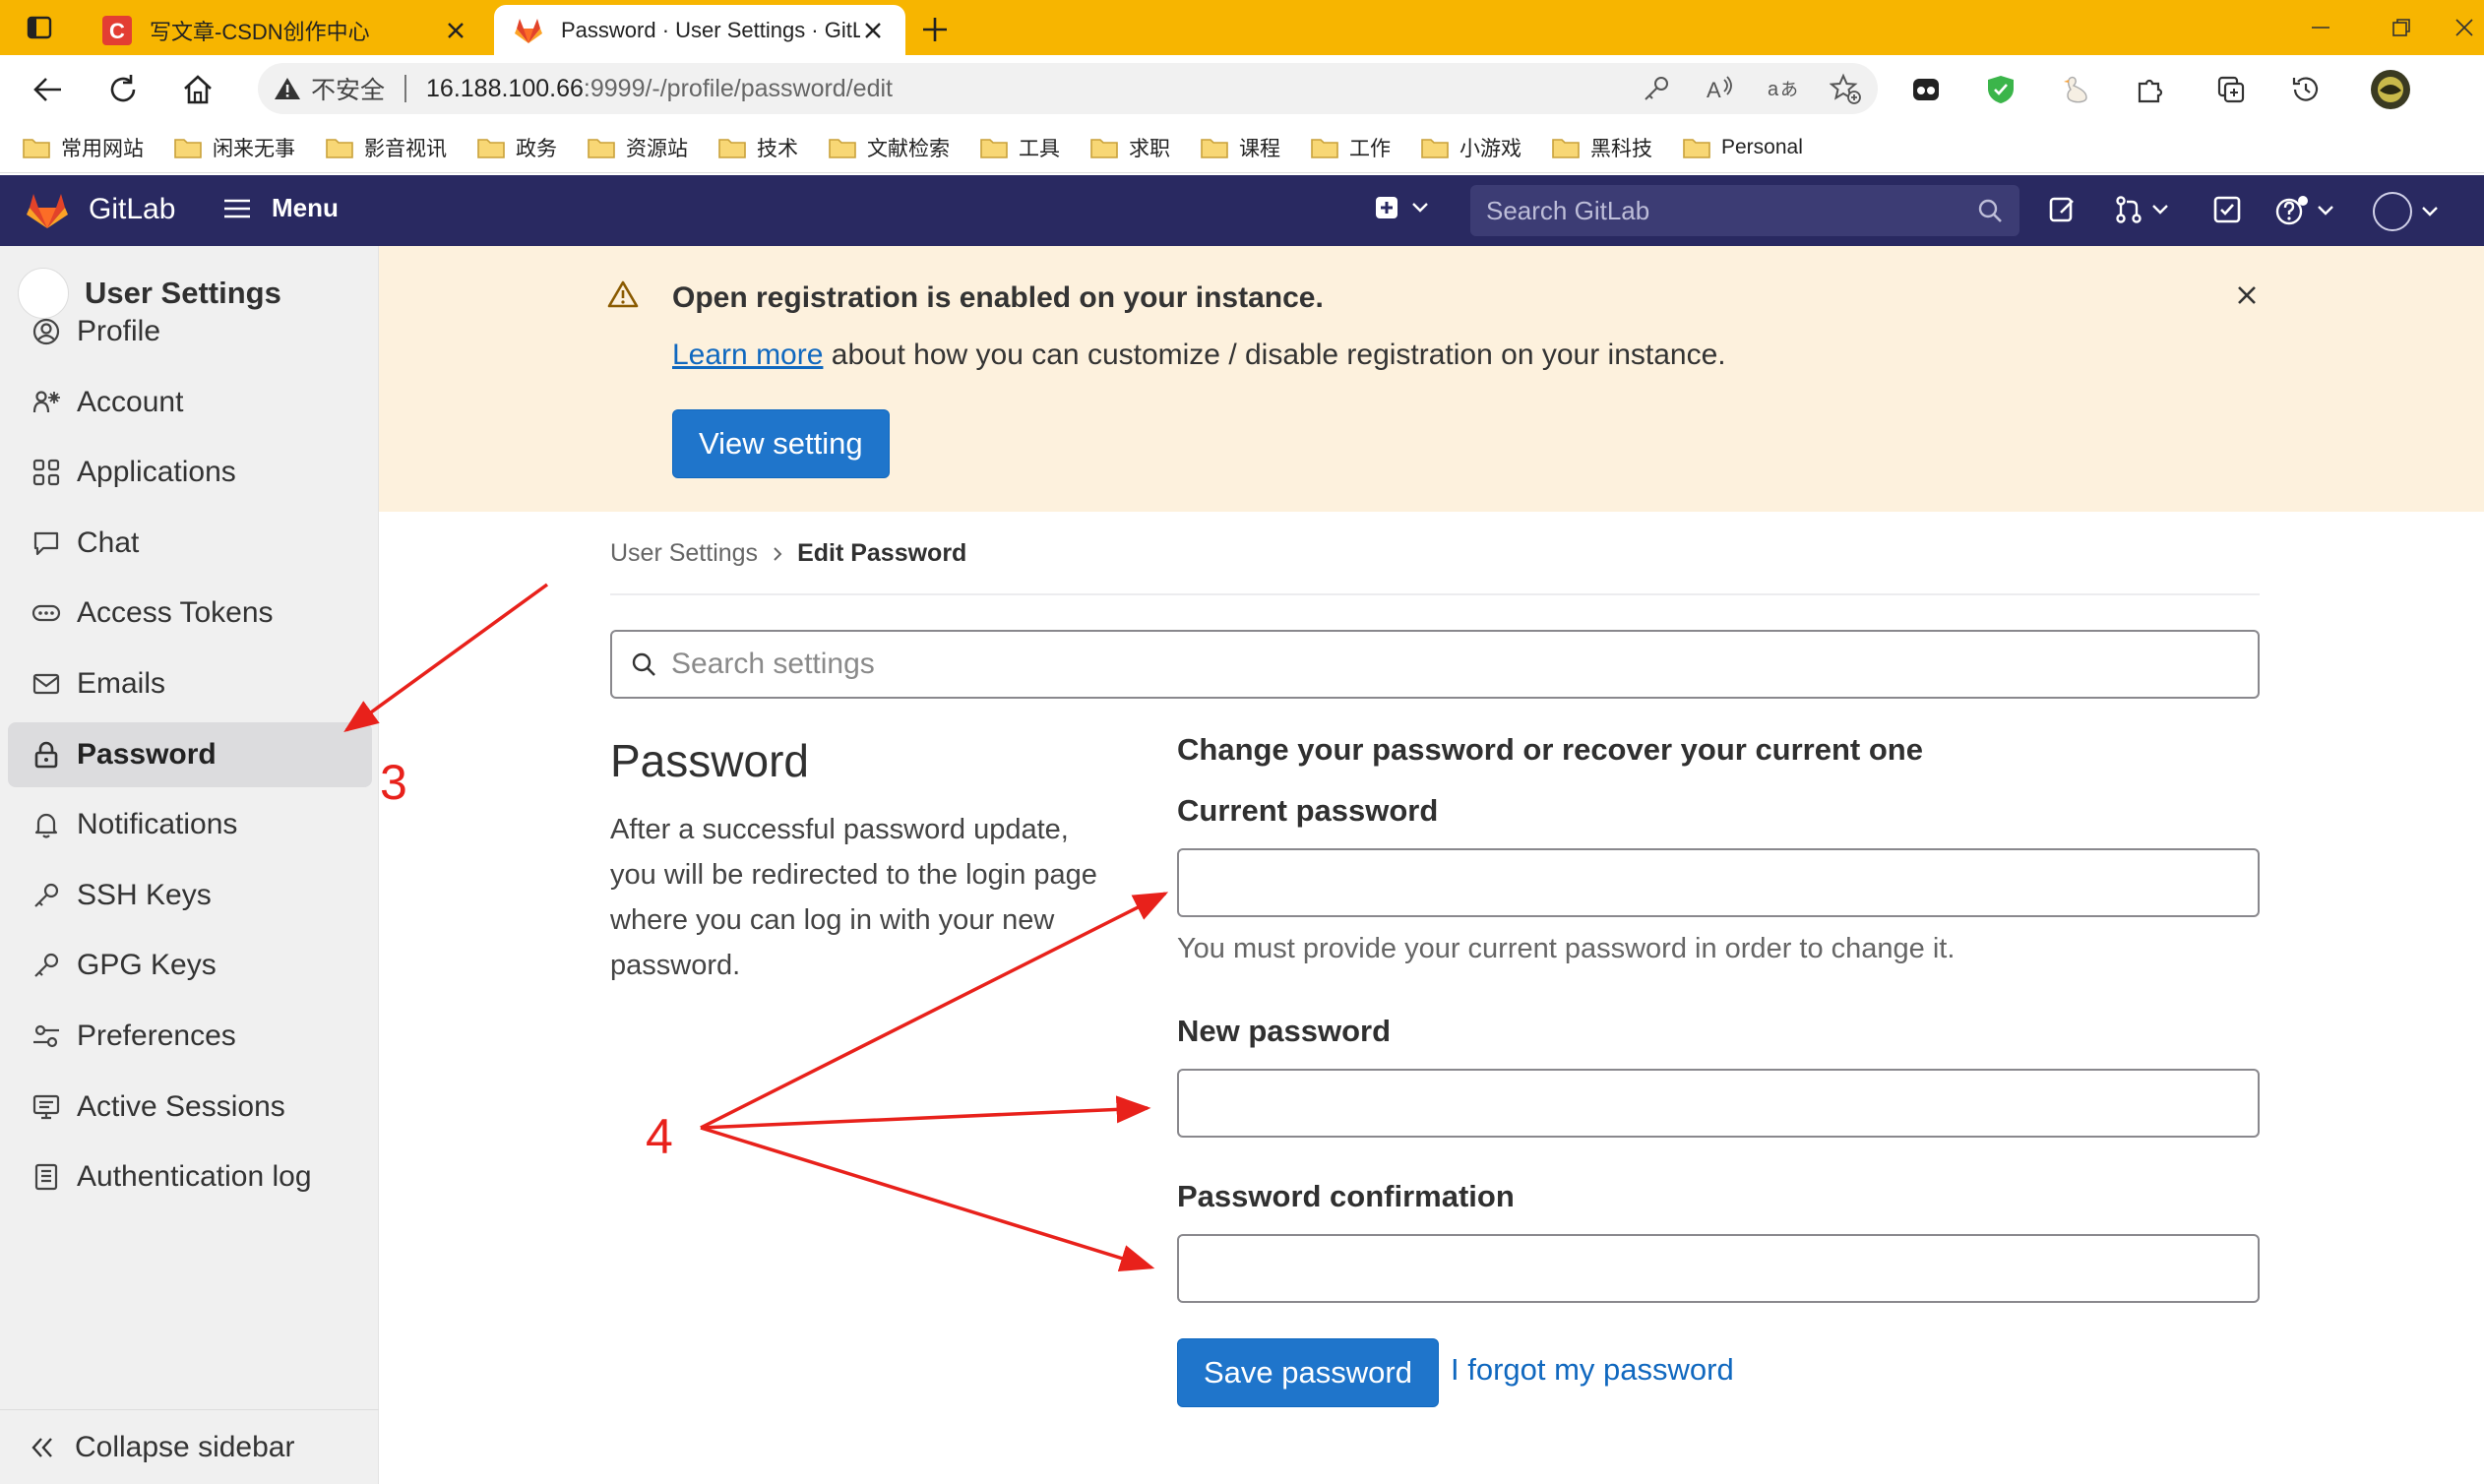  I want to click on bookmark-folder: 工作, so click(1351, 148).